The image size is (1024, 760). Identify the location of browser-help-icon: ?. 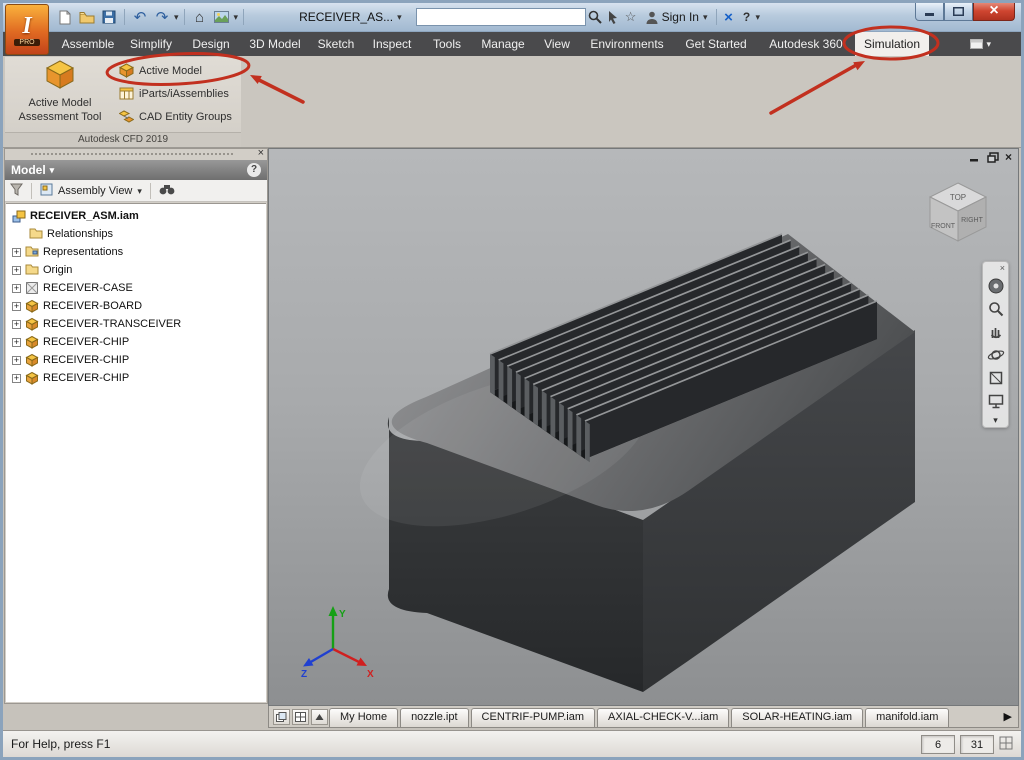
(254, 170).